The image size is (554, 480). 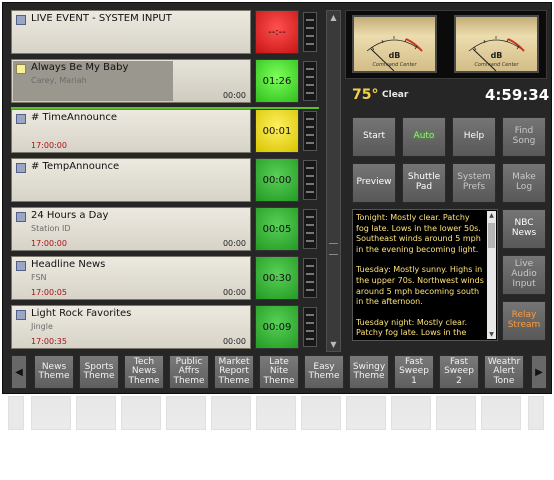 I want to click on timer-button: 00:00, so click(x=277, y=180).